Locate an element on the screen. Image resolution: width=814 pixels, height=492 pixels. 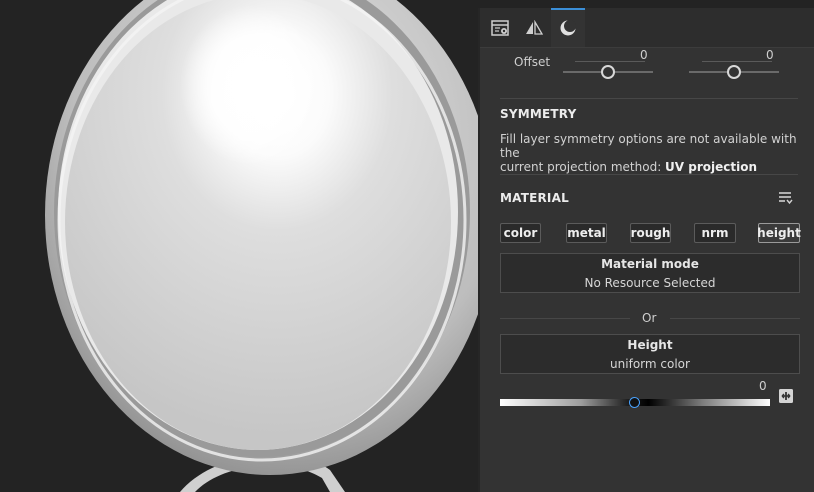
or-separator-label: Or is located at coordinates (649, 318).